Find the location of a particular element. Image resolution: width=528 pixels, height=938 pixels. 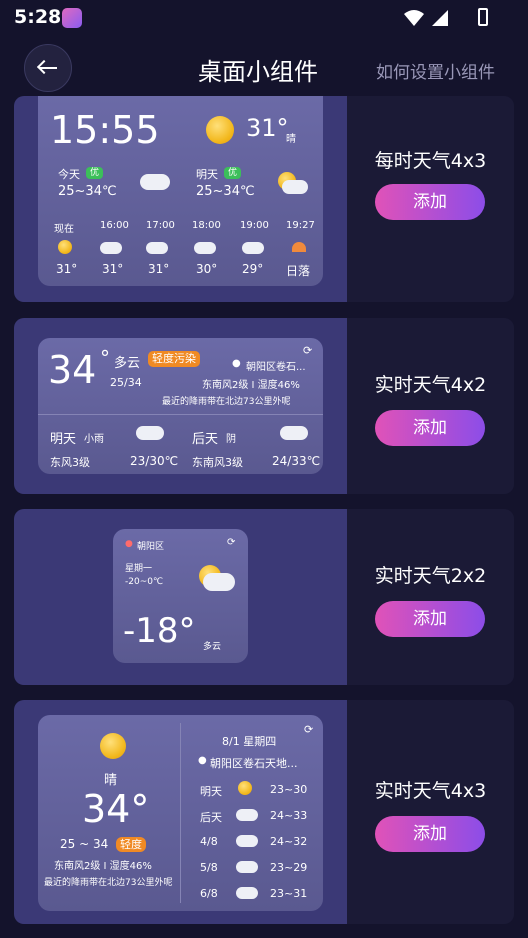

aqi-badge: 轻度 is located at coordinates (131, 844).